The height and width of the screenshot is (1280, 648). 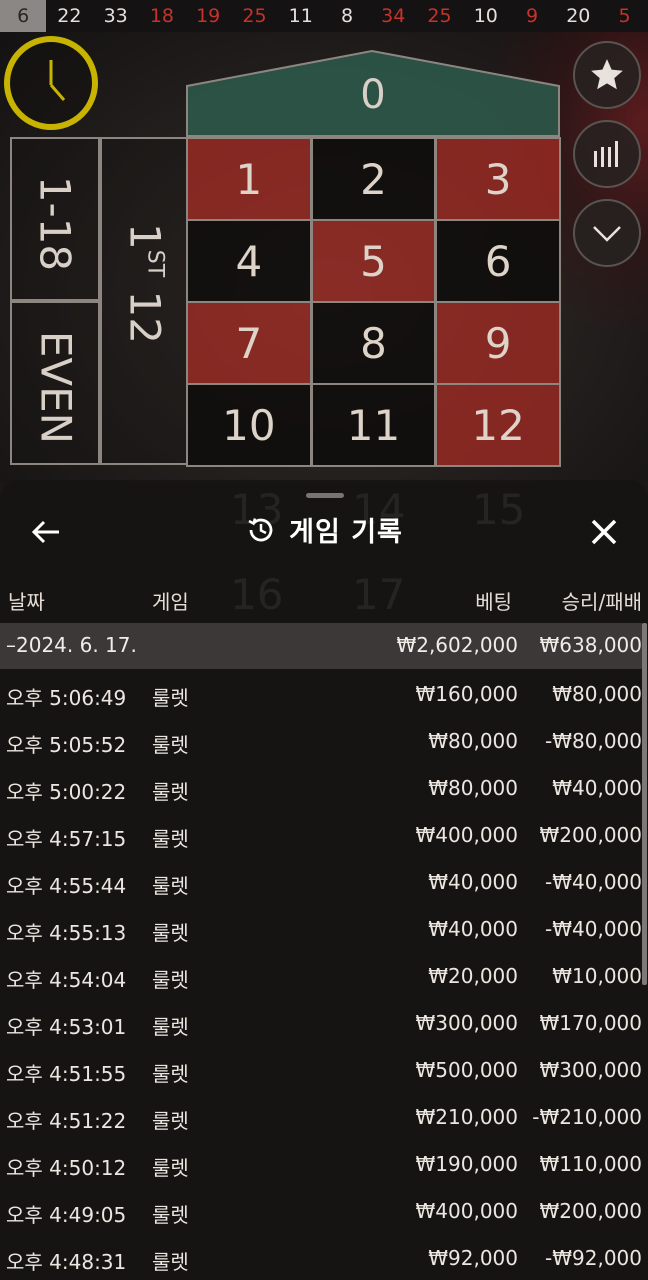 I want to click on result-number: 5, so click(x=624, y=16).